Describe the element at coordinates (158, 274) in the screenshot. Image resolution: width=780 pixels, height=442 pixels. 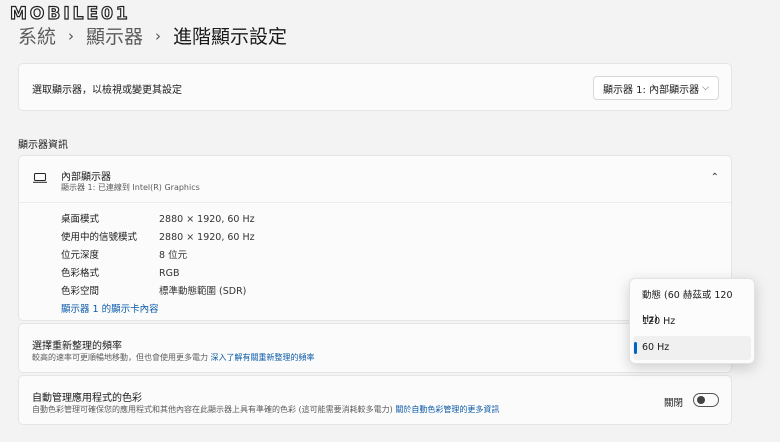
I see `info-row: 色彩格式 RGB` at that location.